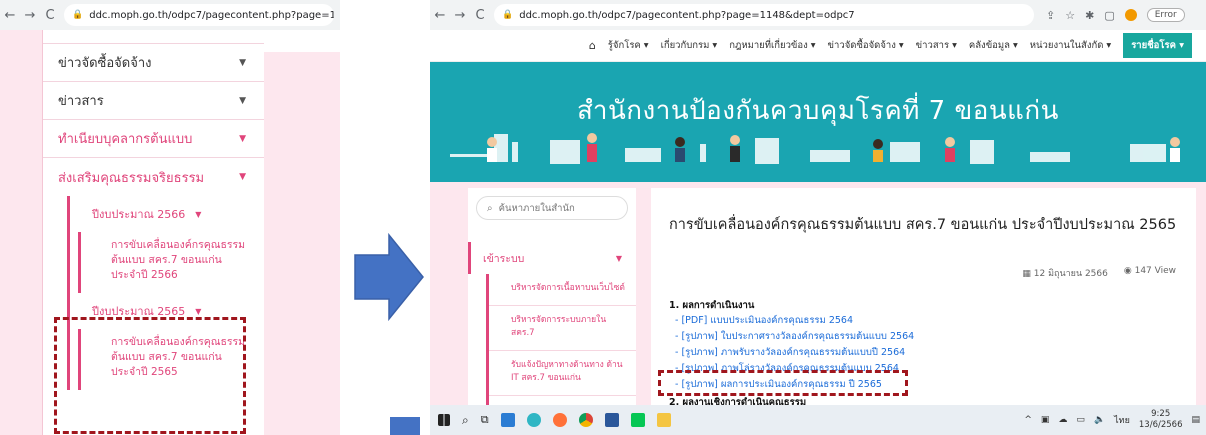 The image size is (1206, 435). Describe the element at coordinates (1122, 420) in the screenshot. I see `language-indicator: ไทย` at that location.